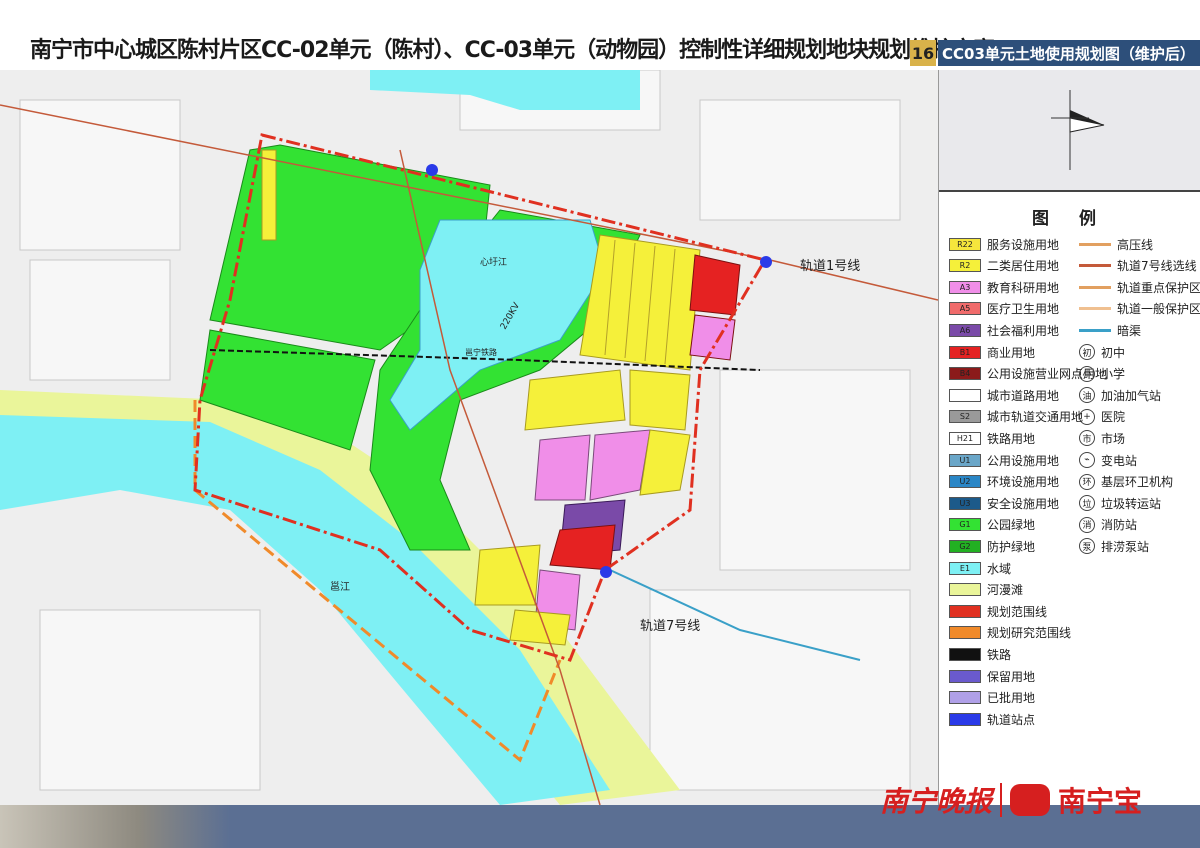  I want to click on legend-label: 规划范围线, so click(1017, 611).